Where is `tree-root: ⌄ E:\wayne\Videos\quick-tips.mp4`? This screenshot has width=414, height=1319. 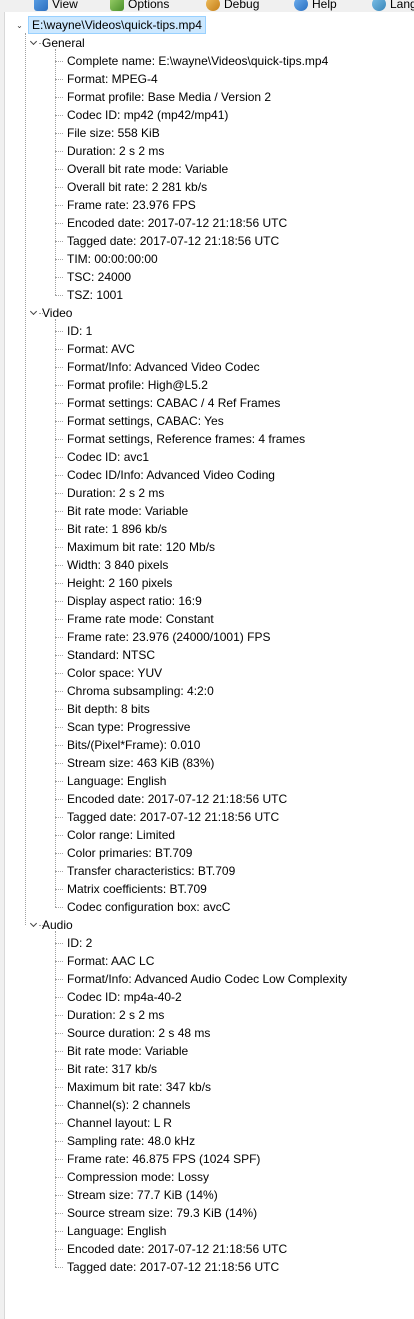 tree-root: ⌄ E:\wayne\Videos\quick-tips.mp4 is located at coordinates (110, 25).